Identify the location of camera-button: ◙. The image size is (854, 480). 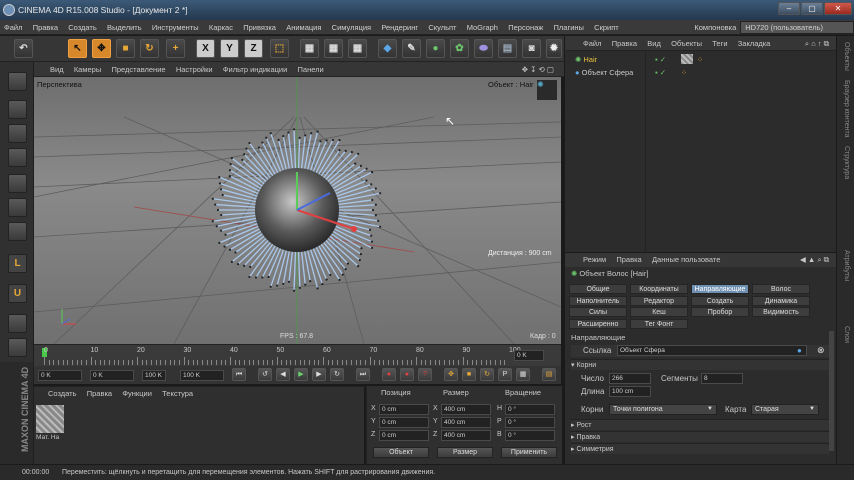
(531, 48).